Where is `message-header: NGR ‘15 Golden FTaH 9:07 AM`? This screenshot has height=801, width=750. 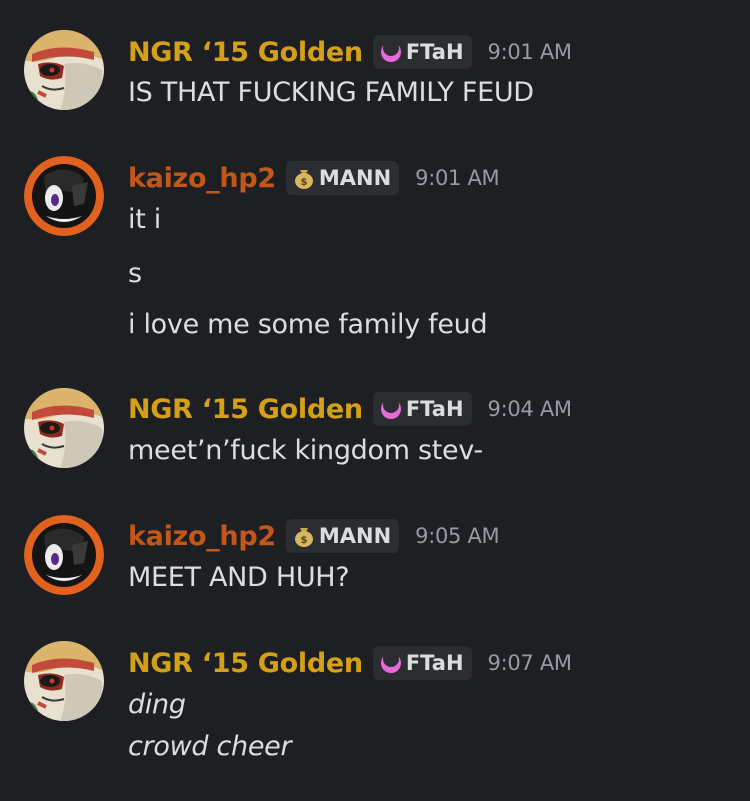 message-header: NGR ‘15 Golden FTaH 9:07 AM is located at coordinates (350, 663).